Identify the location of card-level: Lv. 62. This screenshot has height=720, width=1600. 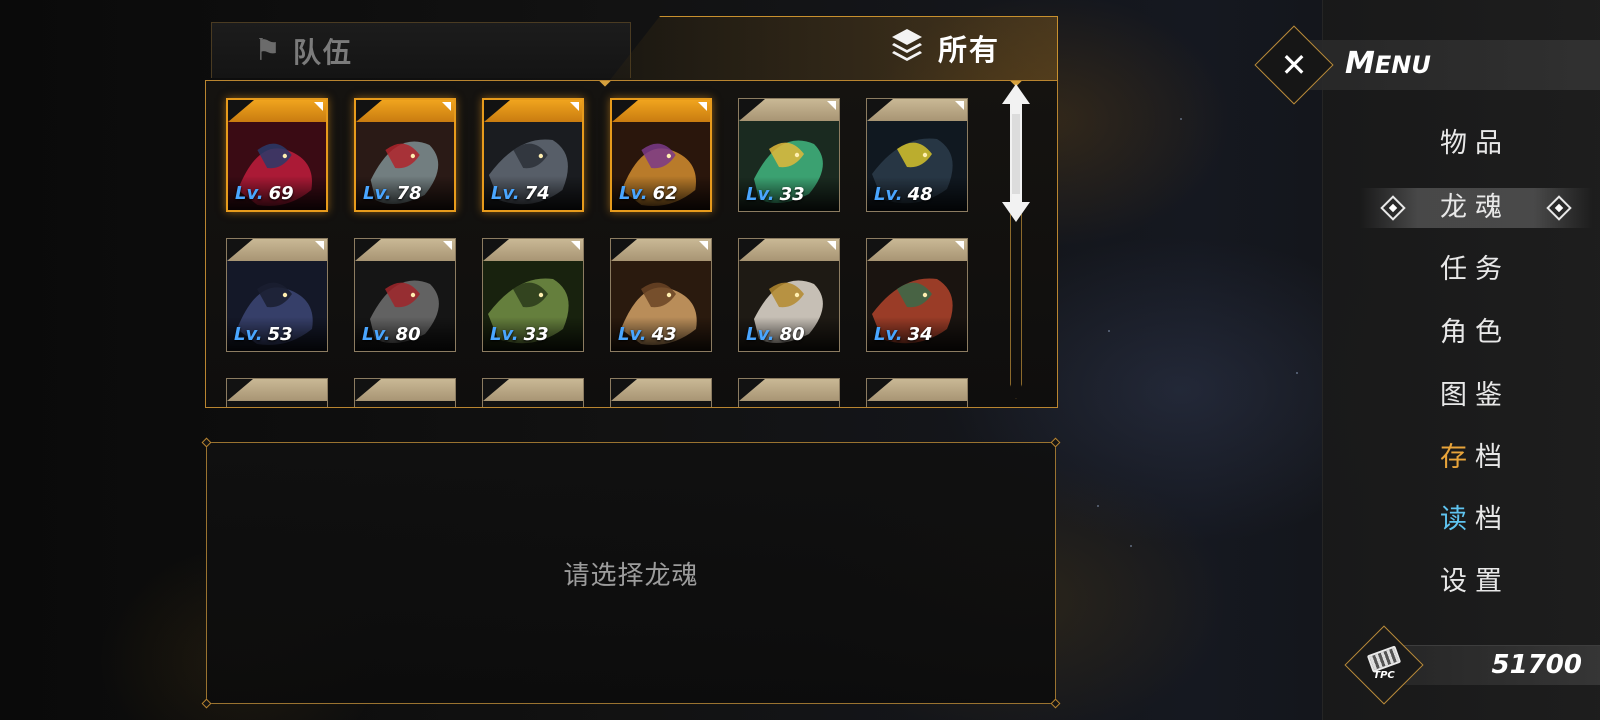
(648, 193).